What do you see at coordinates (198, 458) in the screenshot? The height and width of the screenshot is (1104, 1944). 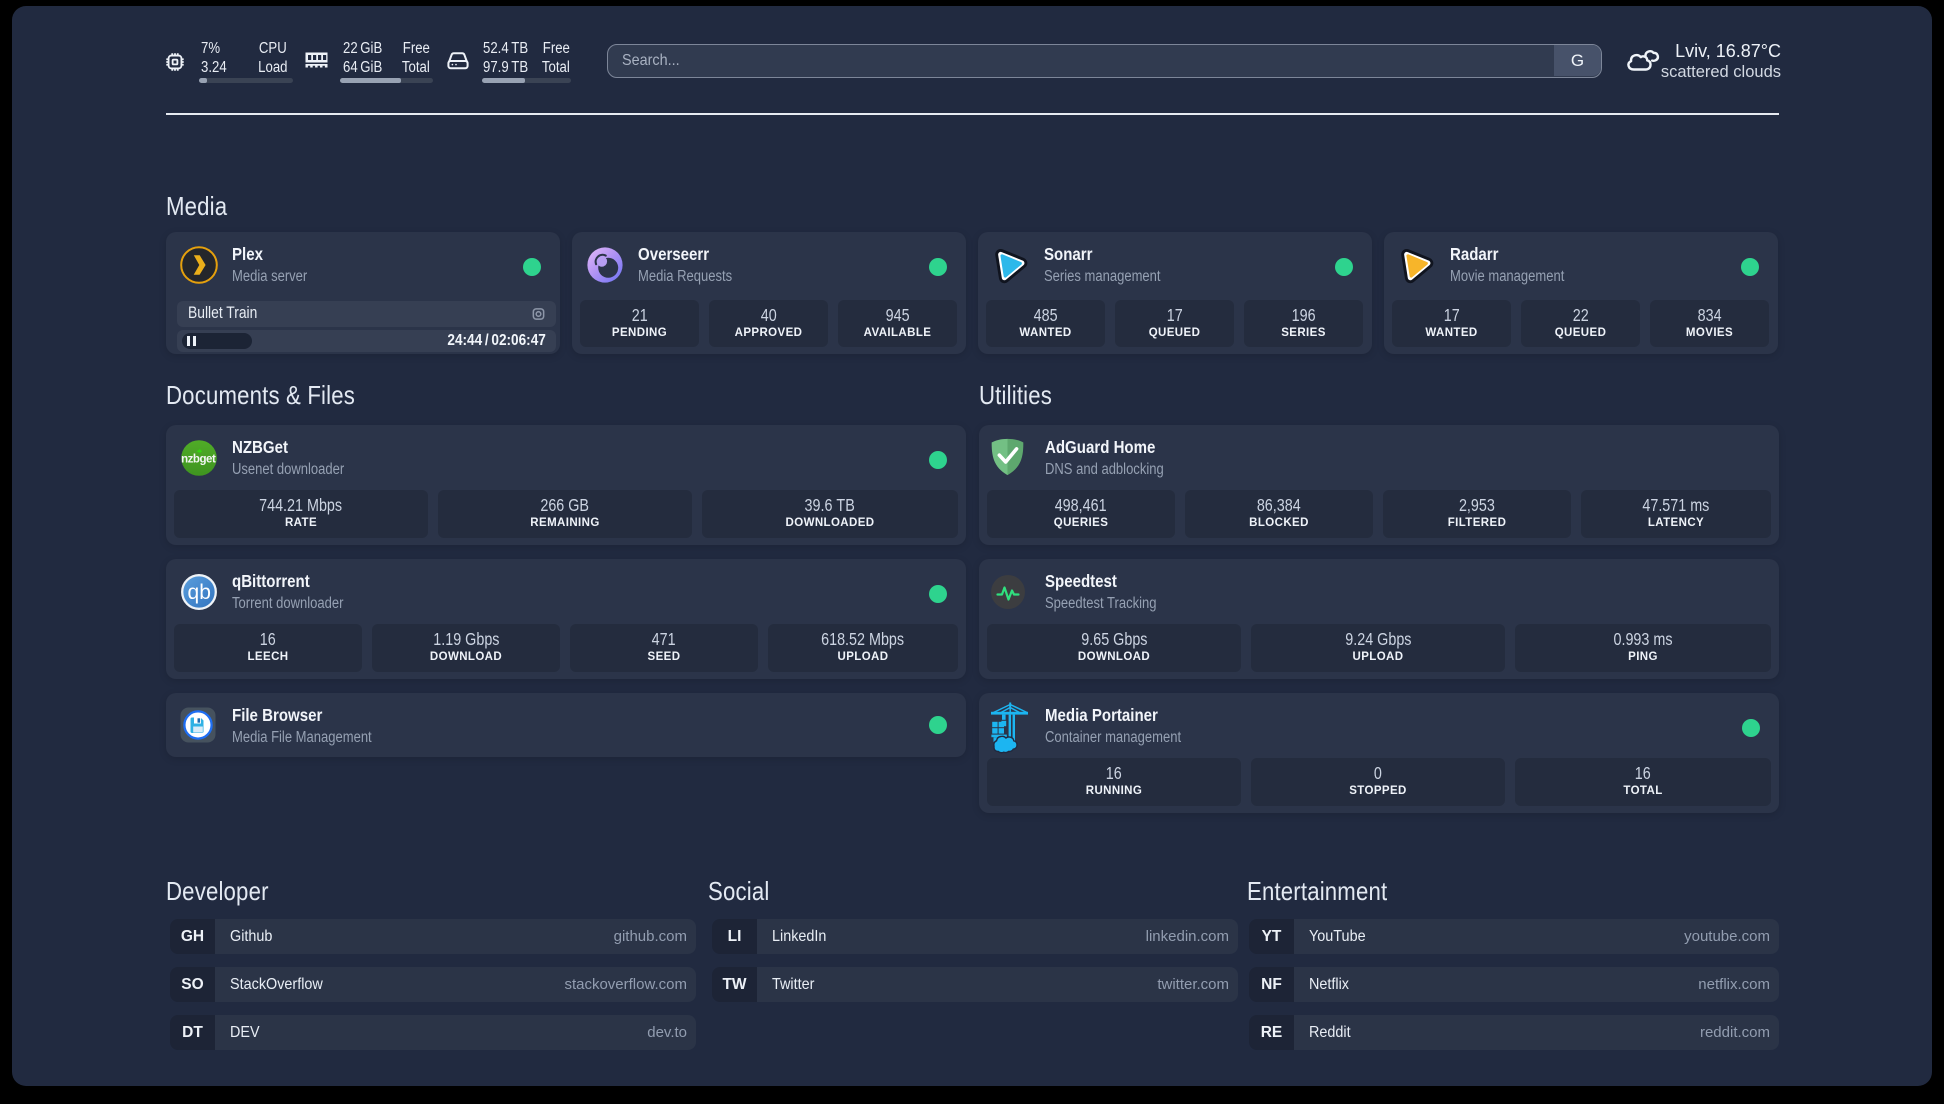 I see `svg-text: nzbget` at bounding box center [198, 458].